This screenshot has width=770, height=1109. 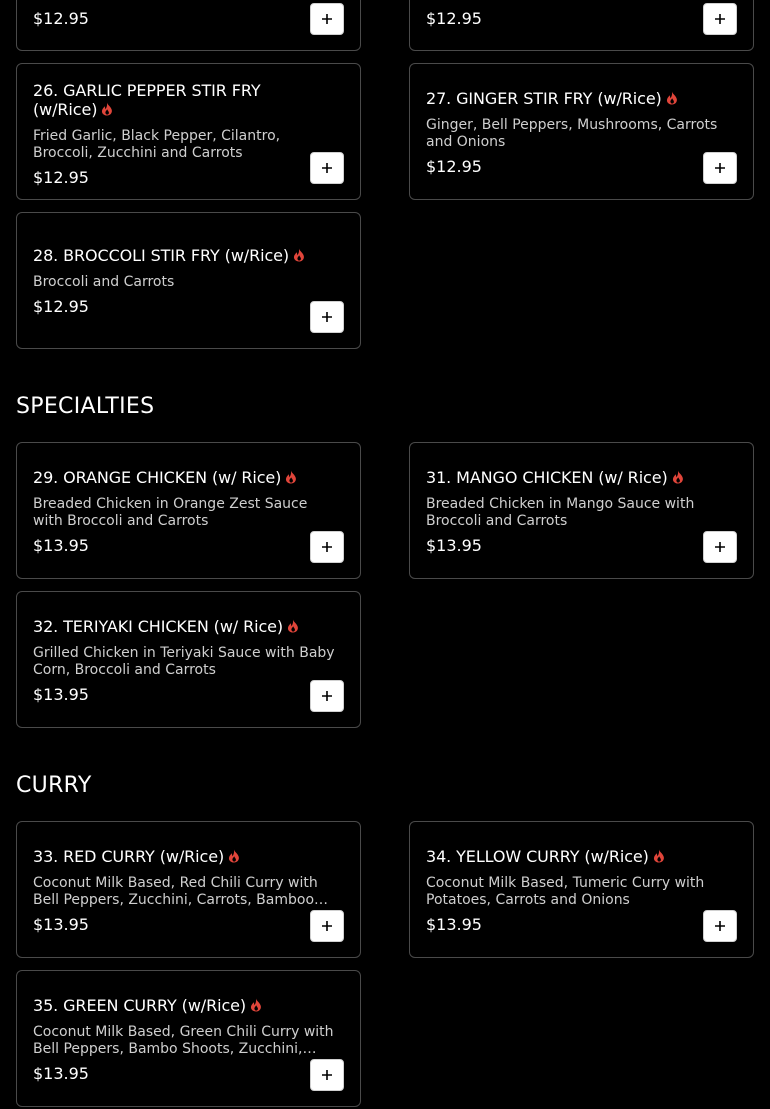 What do you see at coordinates (85, 406) in the screenshot?
I see `section-heading-specialties: SPECIALTIES` at bounding box center [85, 406].